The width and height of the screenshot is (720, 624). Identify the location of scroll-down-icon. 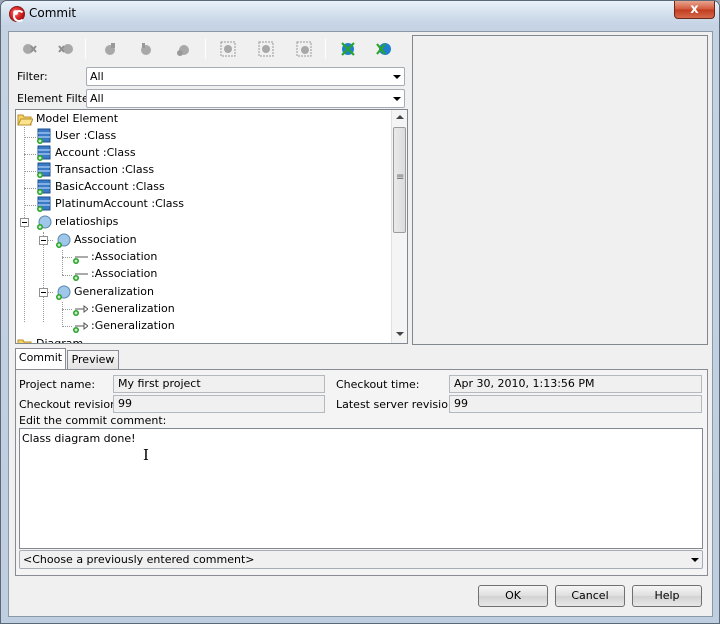
(400, 334).